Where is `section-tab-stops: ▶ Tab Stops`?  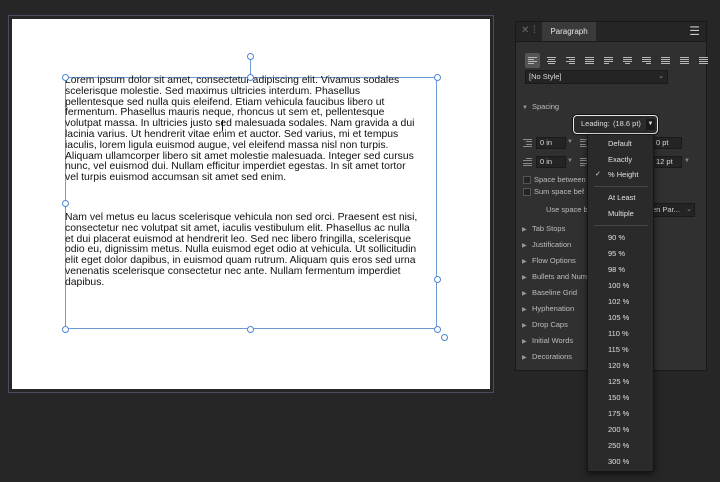 section-tab-stops: ▶ Tab Stops is located at coordinates (543, 228).